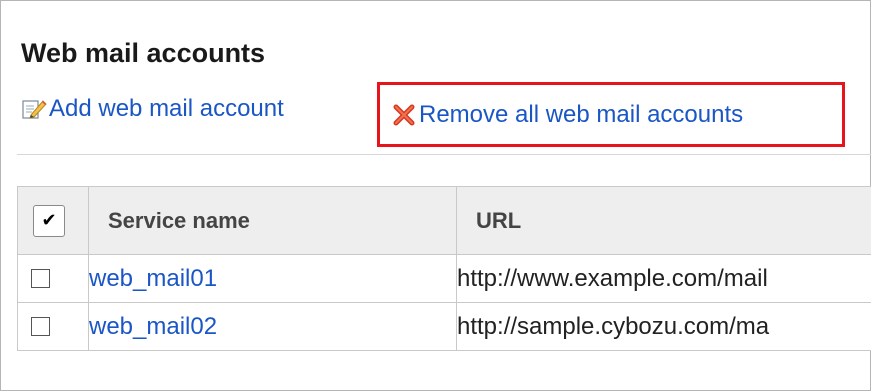 The height and width of the screenshot is (391, 871). Describe the element at coordinates (444, 154) in the screenshot. I see `divider` at that location.